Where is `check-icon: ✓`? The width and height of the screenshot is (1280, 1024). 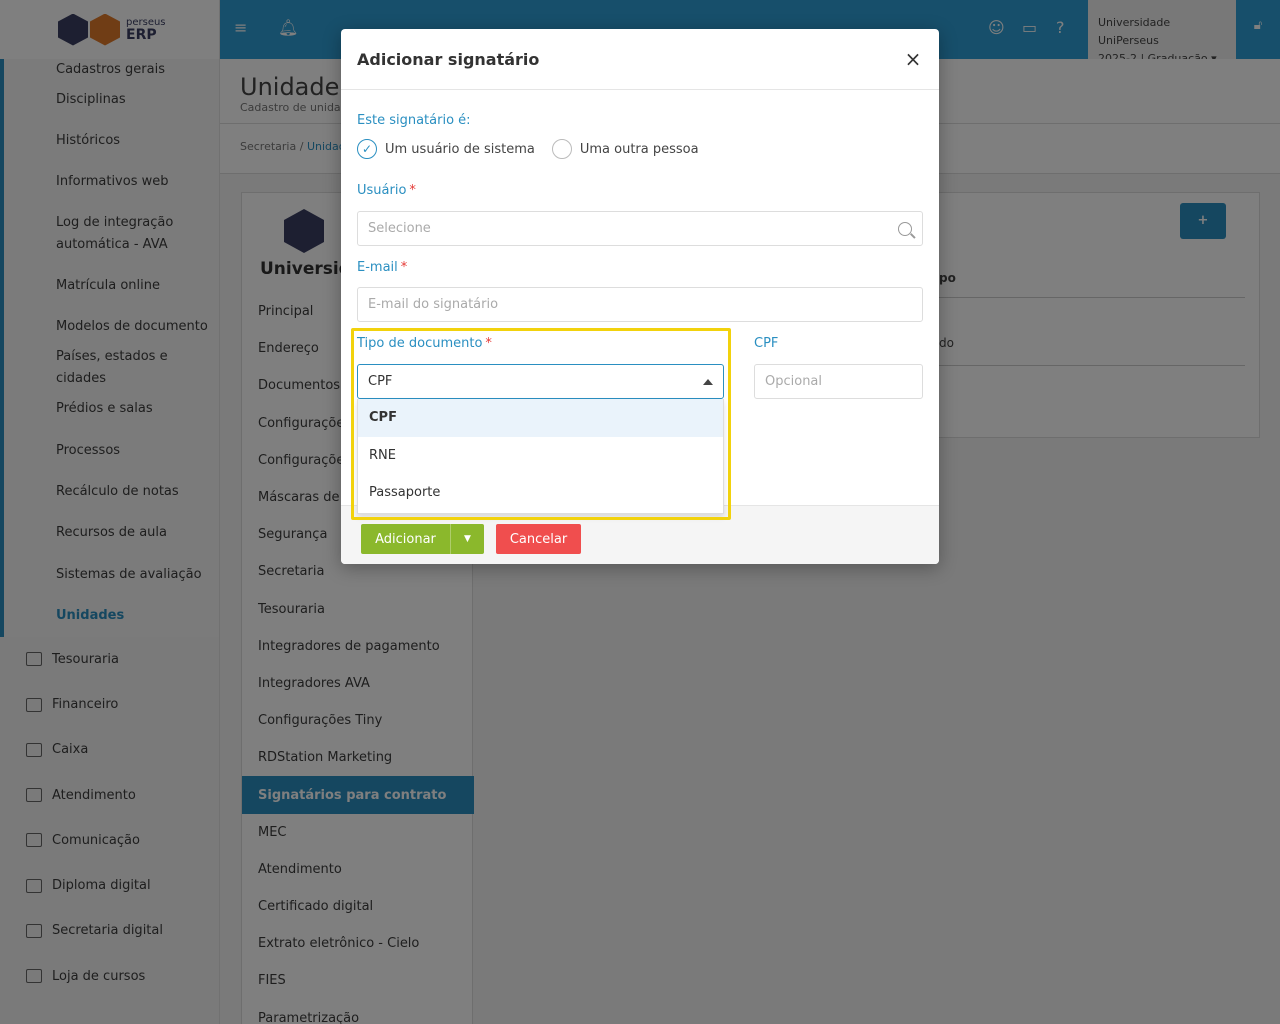
check-icon: ✓ is located at coordinates (367, 149).